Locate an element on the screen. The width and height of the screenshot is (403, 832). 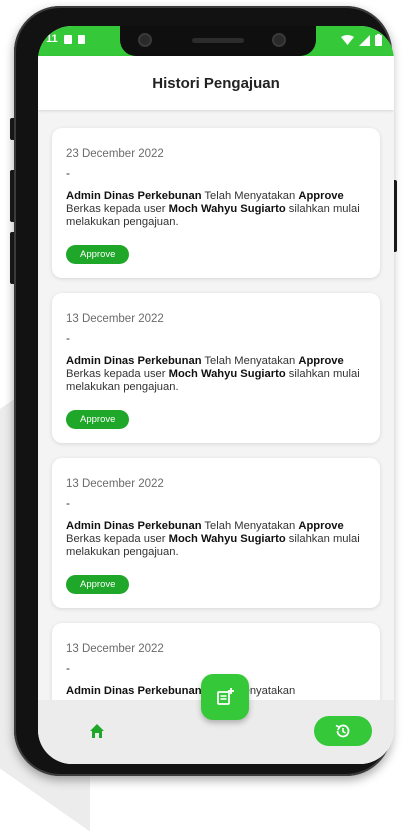
status-bar: 11 is located at coordinates (216, 41).